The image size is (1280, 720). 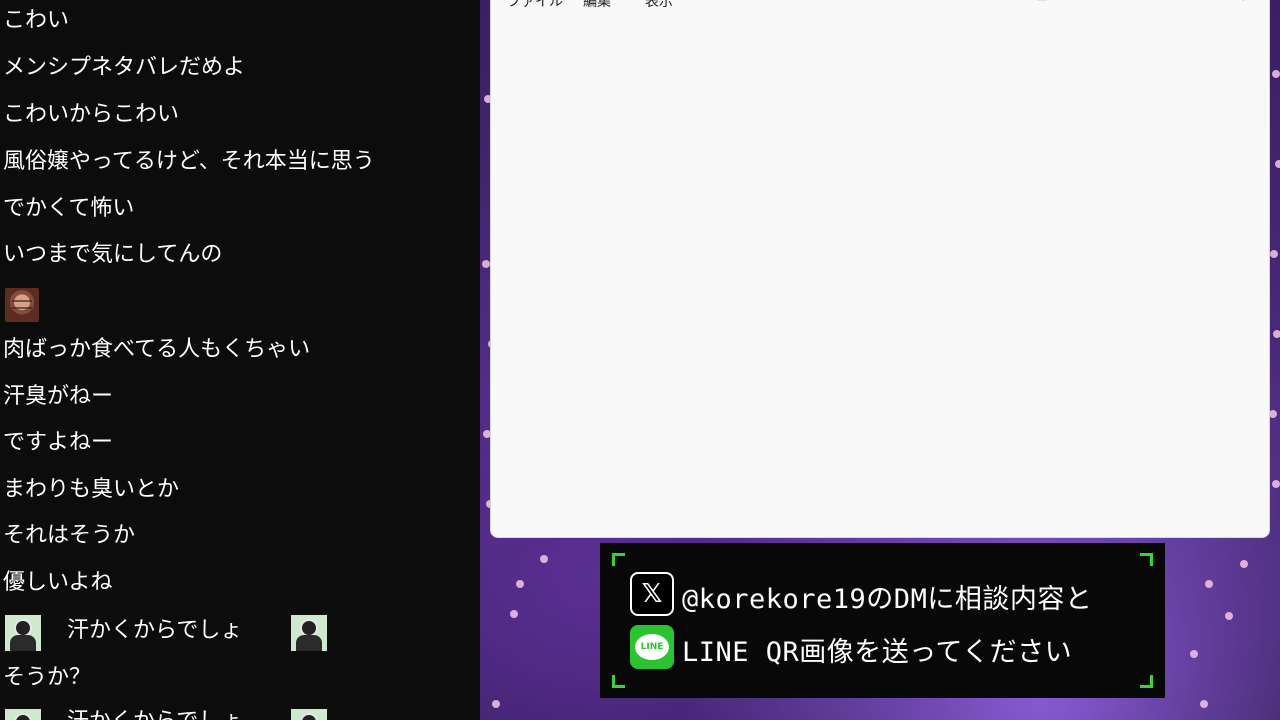 I want to click on chat-message: でかくて怖い, so click(x=69, y=208).